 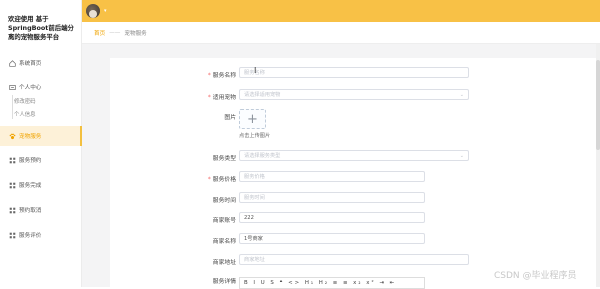 I want to click on text-cursor-icon: I, so click(x=255, y=70).